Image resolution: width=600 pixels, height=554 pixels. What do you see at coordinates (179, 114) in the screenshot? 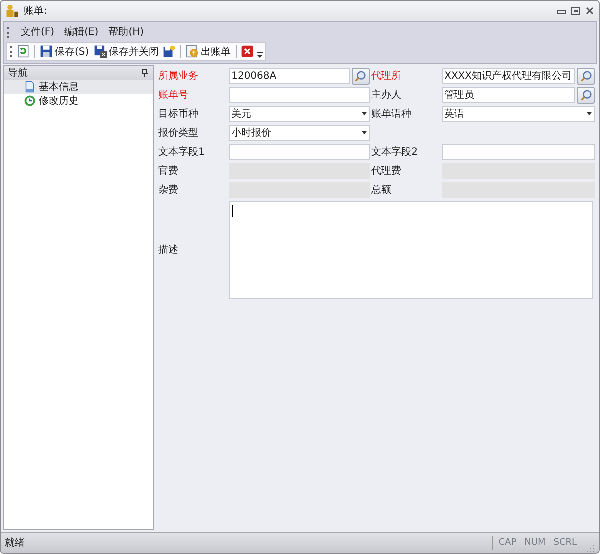
I see `field-label: 目标币种` at bounding box center [179, 114].